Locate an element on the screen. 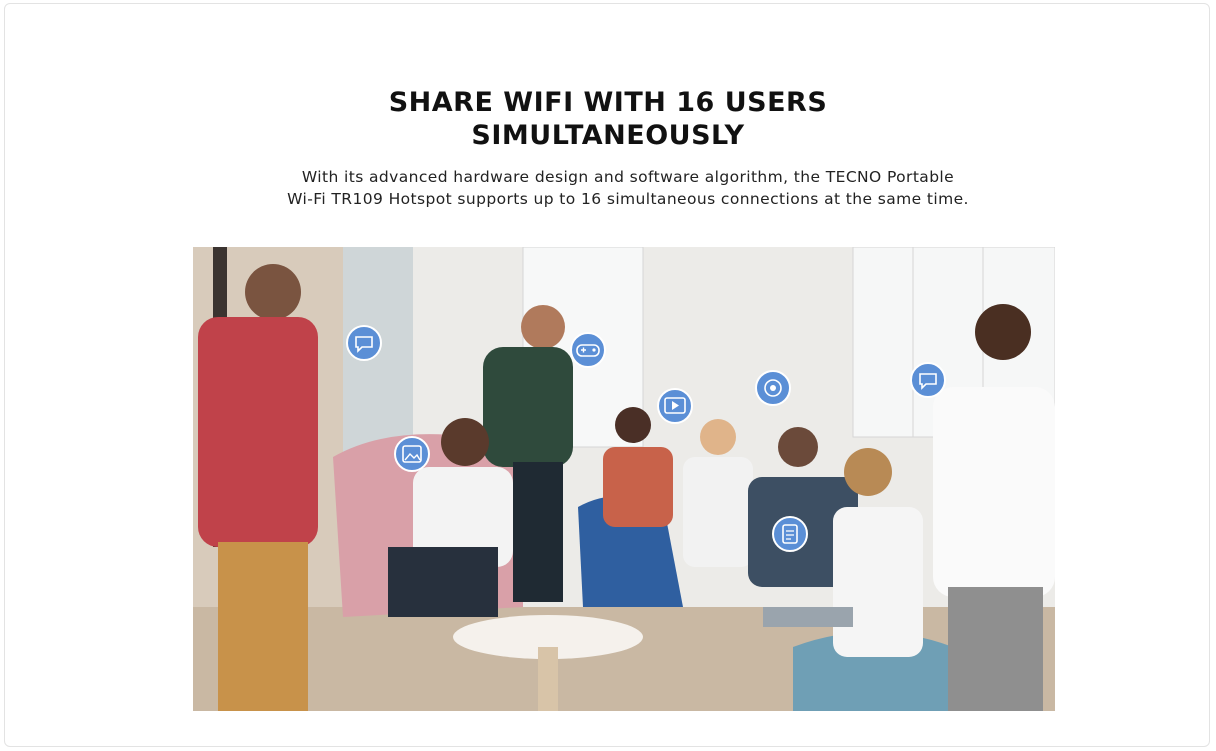  chat-bubble-icon is located at coordinates (364, 343).